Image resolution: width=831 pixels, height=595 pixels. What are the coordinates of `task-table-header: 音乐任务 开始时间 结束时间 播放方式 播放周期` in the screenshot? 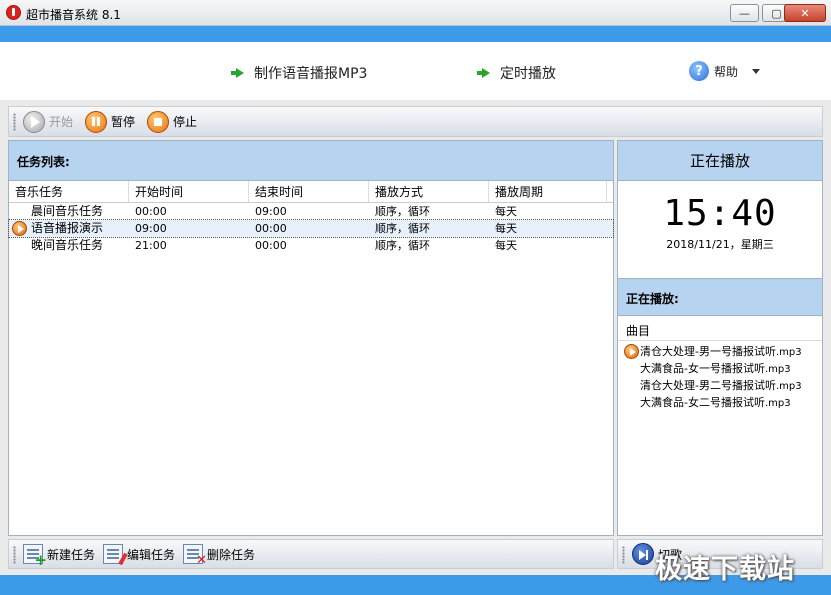 It's located at (311, 192).